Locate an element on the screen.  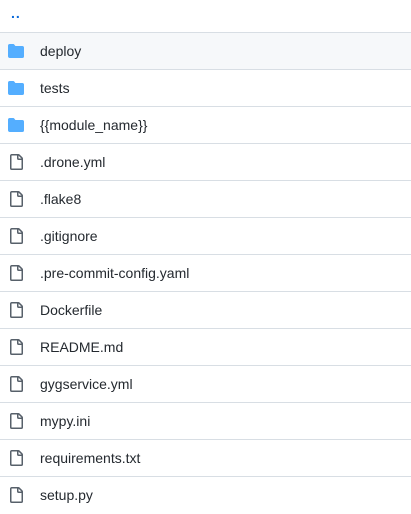
folder-link: deploy is located at coordinates (60, 51).